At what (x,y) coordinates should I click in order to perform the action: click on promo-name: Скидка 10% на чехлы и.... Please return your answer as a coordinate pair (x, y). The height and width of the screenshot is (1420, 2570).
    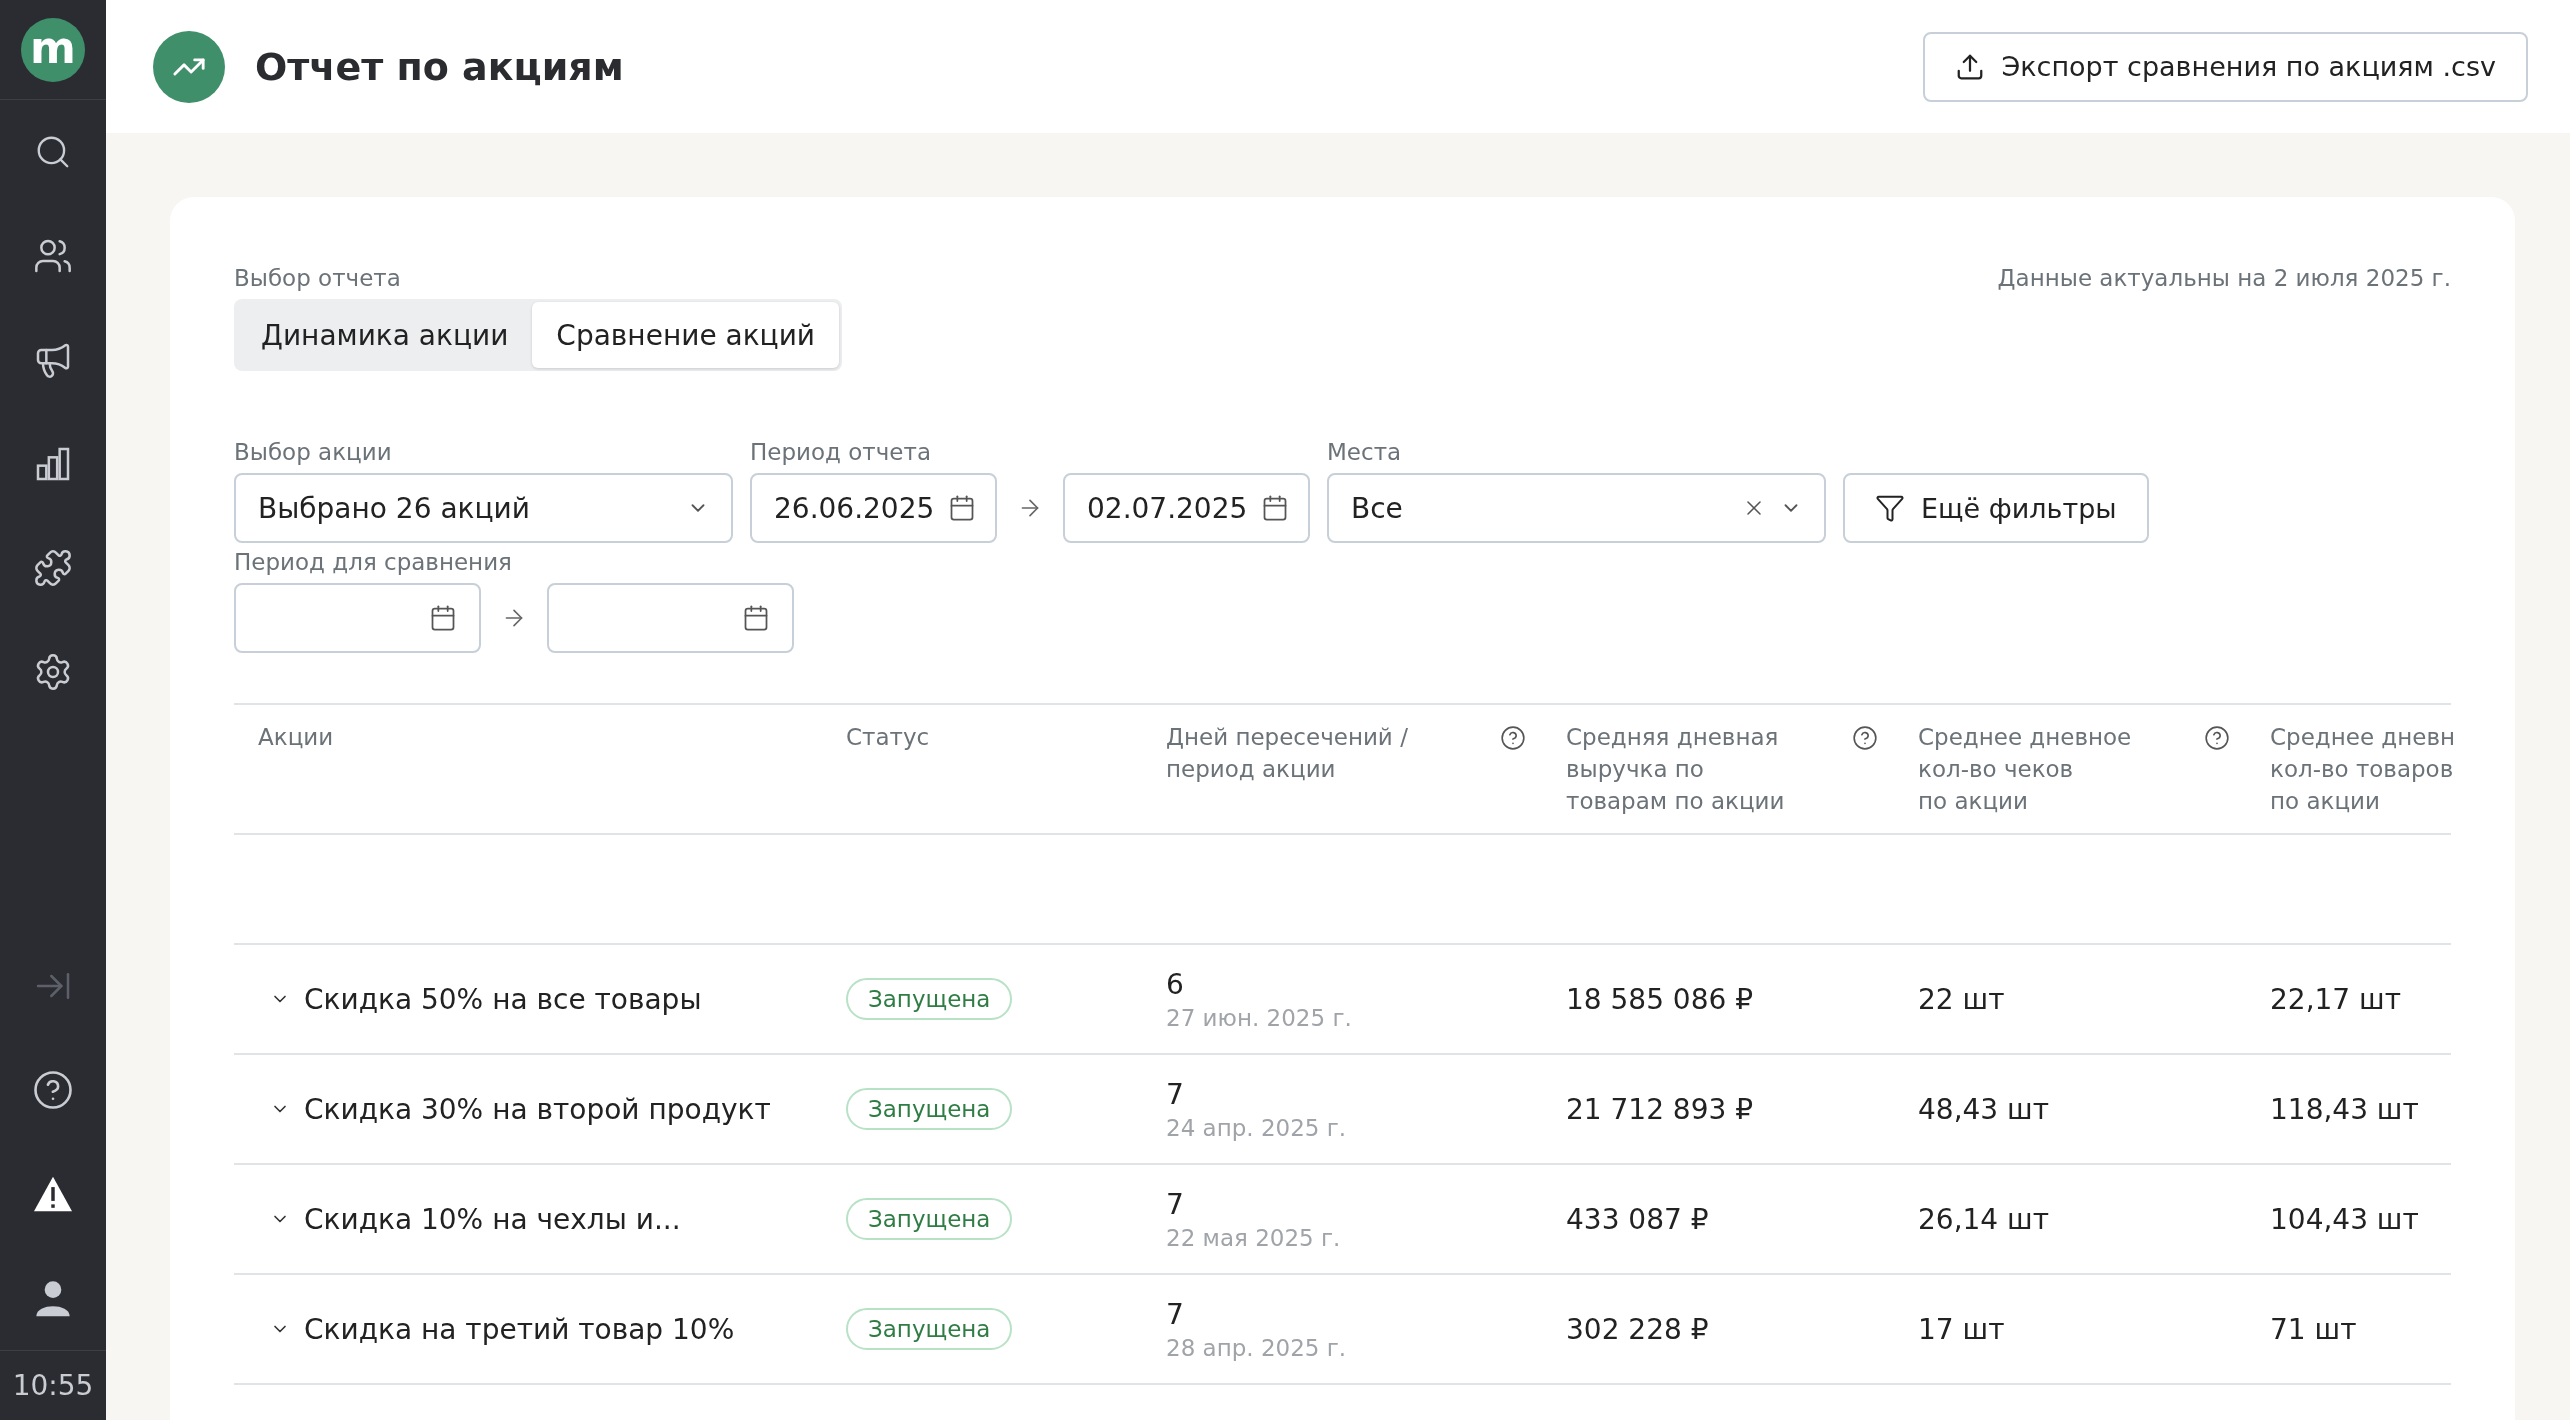
    Looking at the image, I should click on (492, 1219).